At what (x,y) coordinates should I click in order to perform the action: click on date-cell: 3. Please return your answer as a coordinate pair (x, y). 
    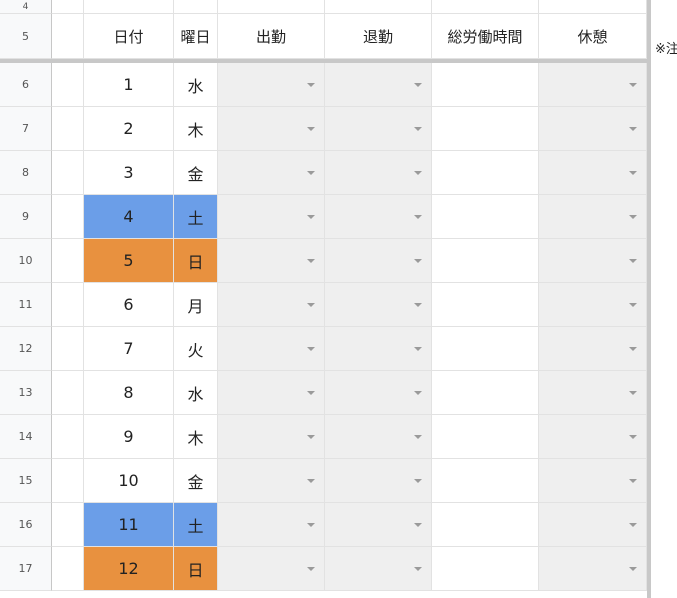
    Looking at the image, I should click on (129, 173).